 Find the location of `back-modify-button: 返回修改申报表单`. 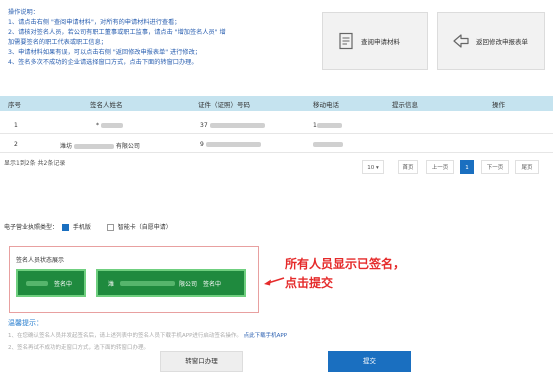

back-modify-button: 返回修改申报表单 is located at coordinates (491, 41).